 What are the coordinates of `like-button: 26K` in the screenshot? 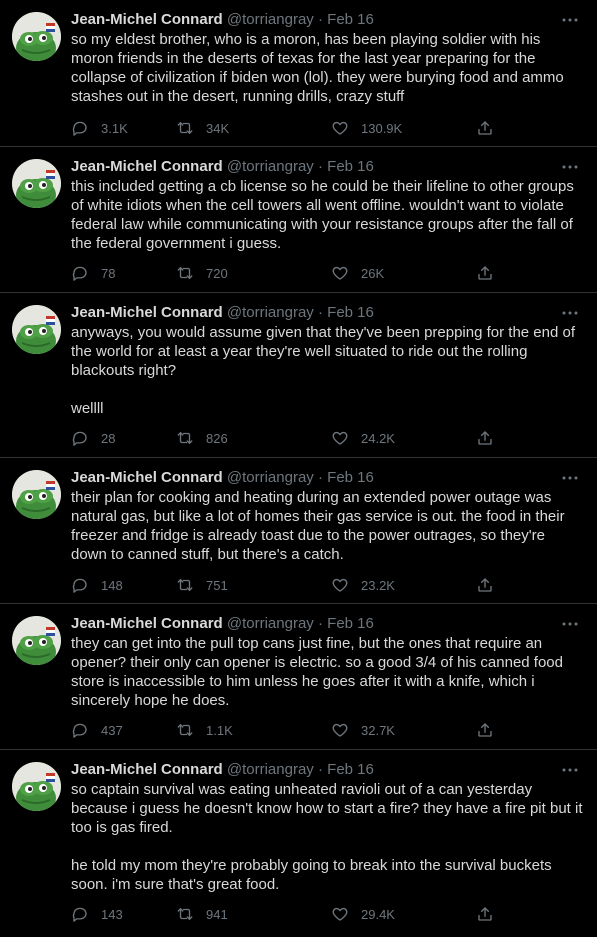 It's located at (357, 273).